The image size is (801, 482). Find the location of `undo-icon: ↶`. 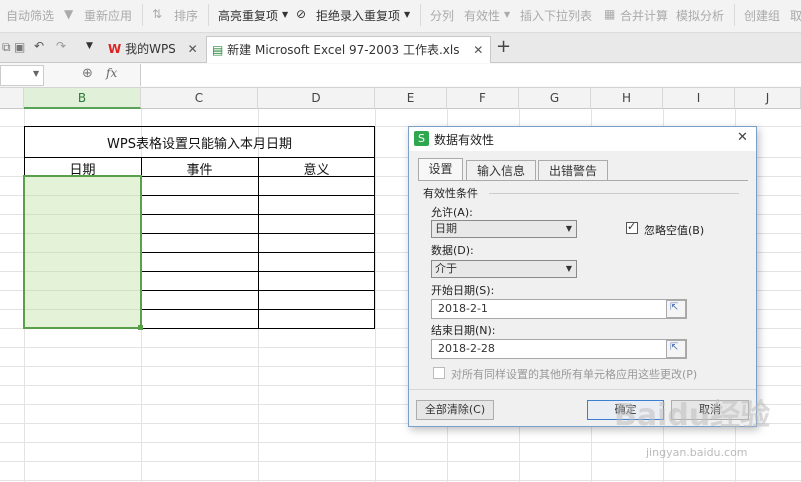

undo-icon: ↶ is located at coordinates (39, 46).